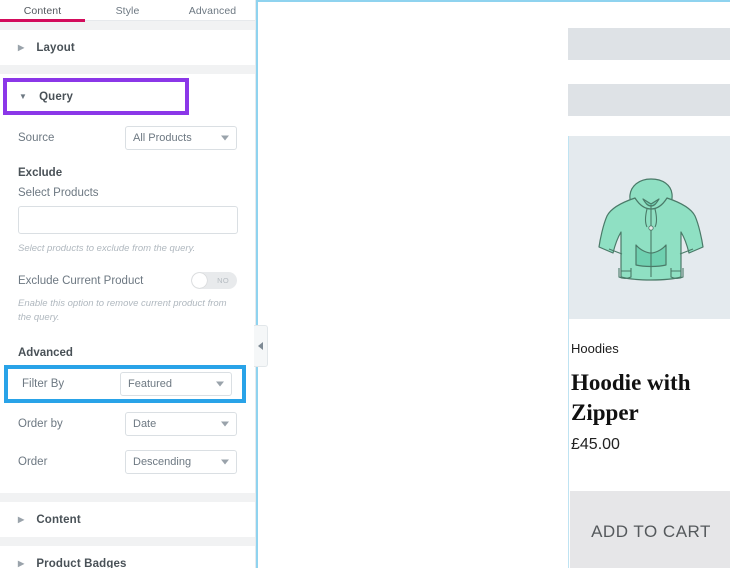 This screenshot has height=568, width=730. I want to click on product-title: Hoodie with Zipper, so click(649, 398).